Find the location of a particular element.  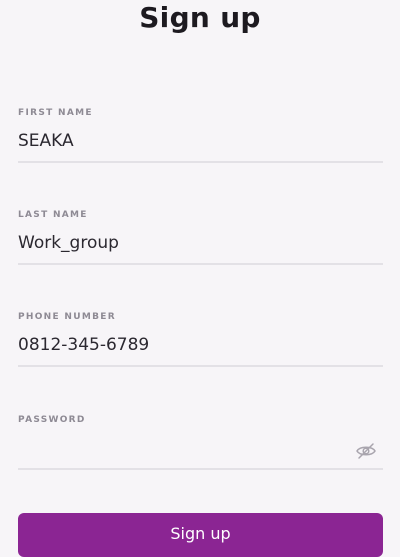

phone-number-field: PHONE NUMBER is located at coordinates (200, 341).